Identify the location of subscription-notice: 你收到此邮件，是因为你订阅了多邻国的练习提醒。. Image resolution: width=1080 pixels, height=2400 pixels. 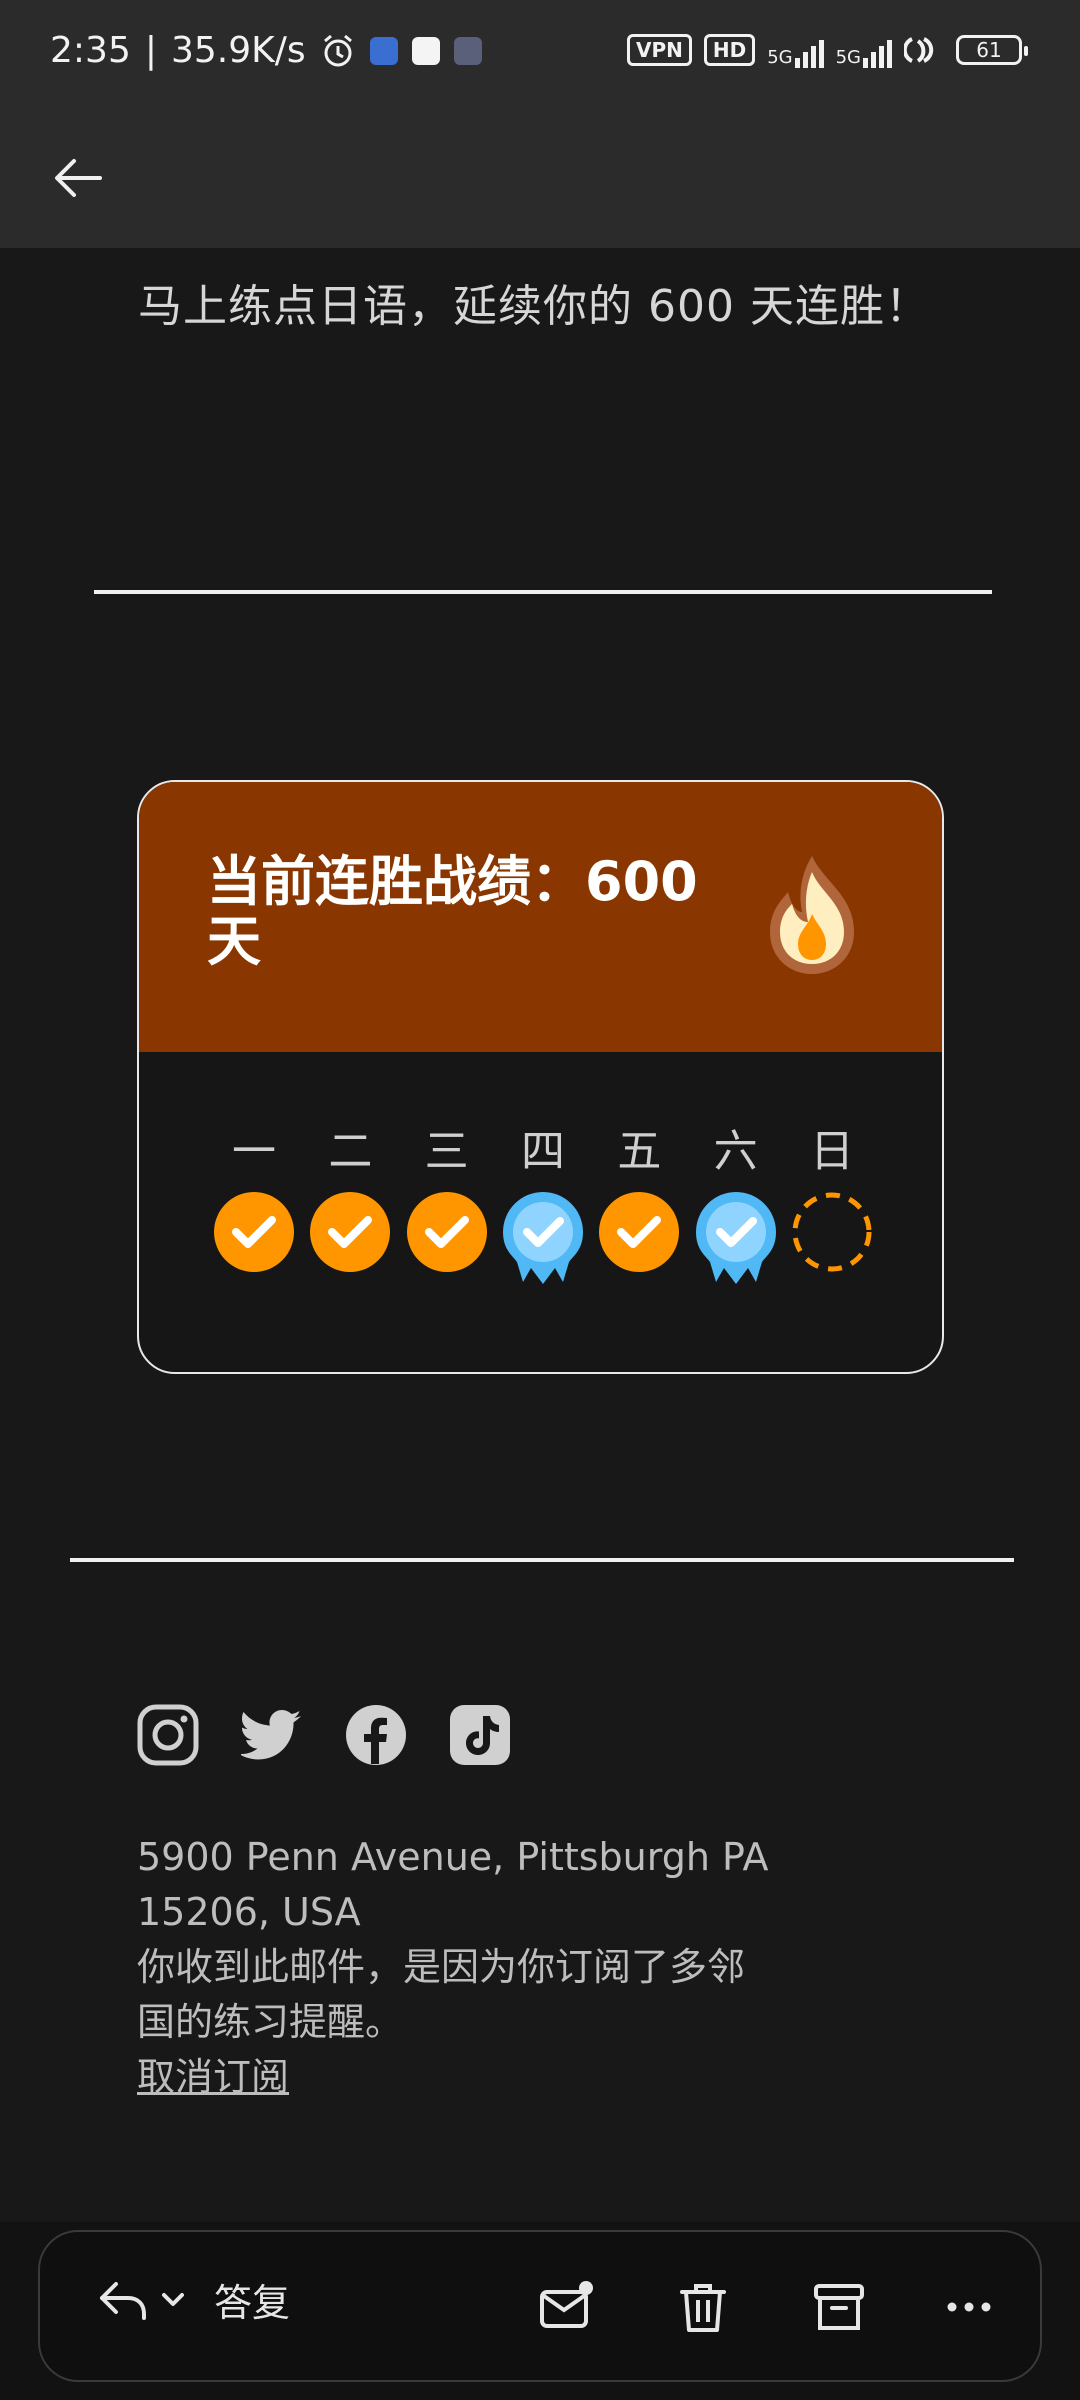
(441, 1994).